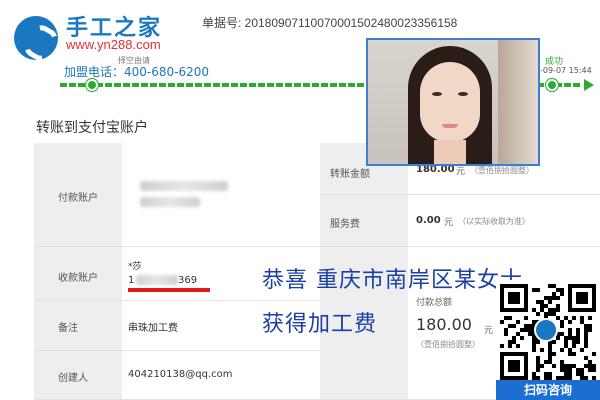 This screenshot has width=600, height=400. I want to click on order-number: 单据号: 20180907110070001502480023356158, so click(330, 23).